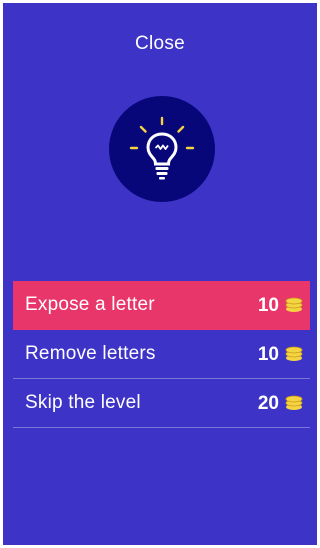  What do you see at coordinates (268, 403) in the screenshot?
I see `option-cost: 20` at bounding box center [268, 403].